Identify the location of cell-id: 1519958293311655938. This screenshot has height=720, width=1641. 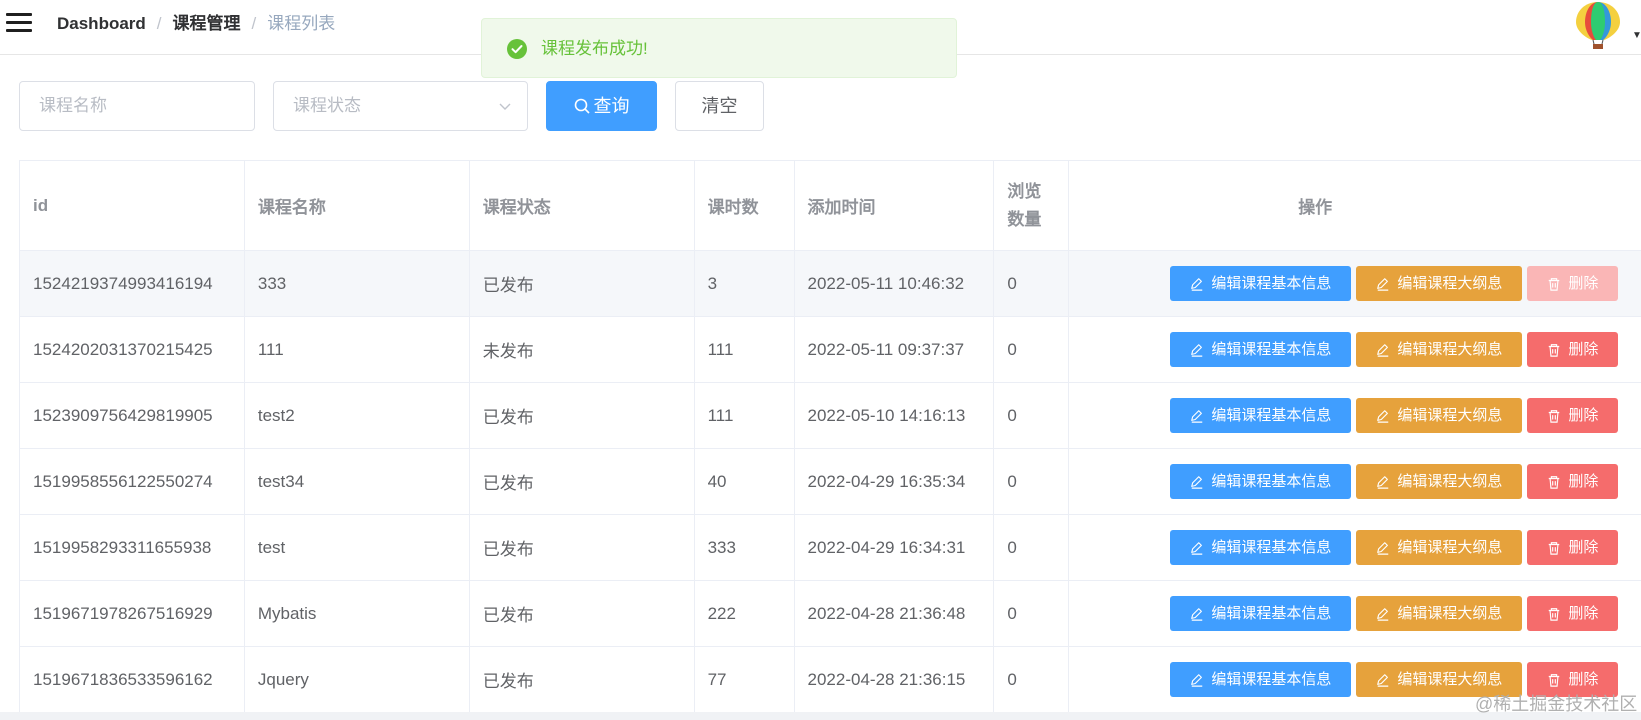
(132, 547).